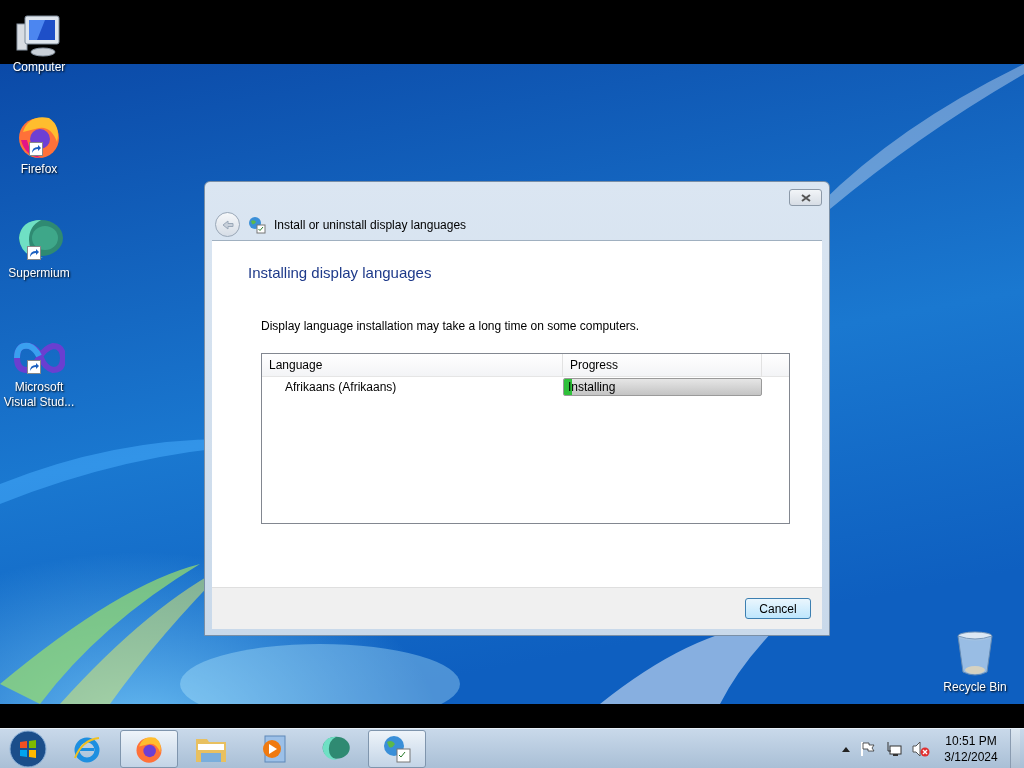  I want to click on close-icon, so click(805, 197).